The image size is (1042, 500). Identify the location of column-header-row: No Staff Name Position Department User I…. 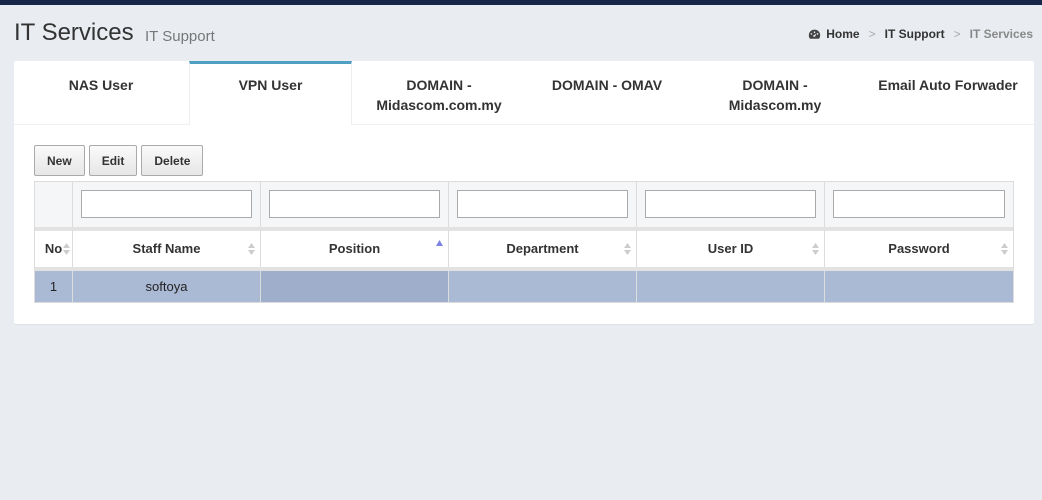
(524, 249).